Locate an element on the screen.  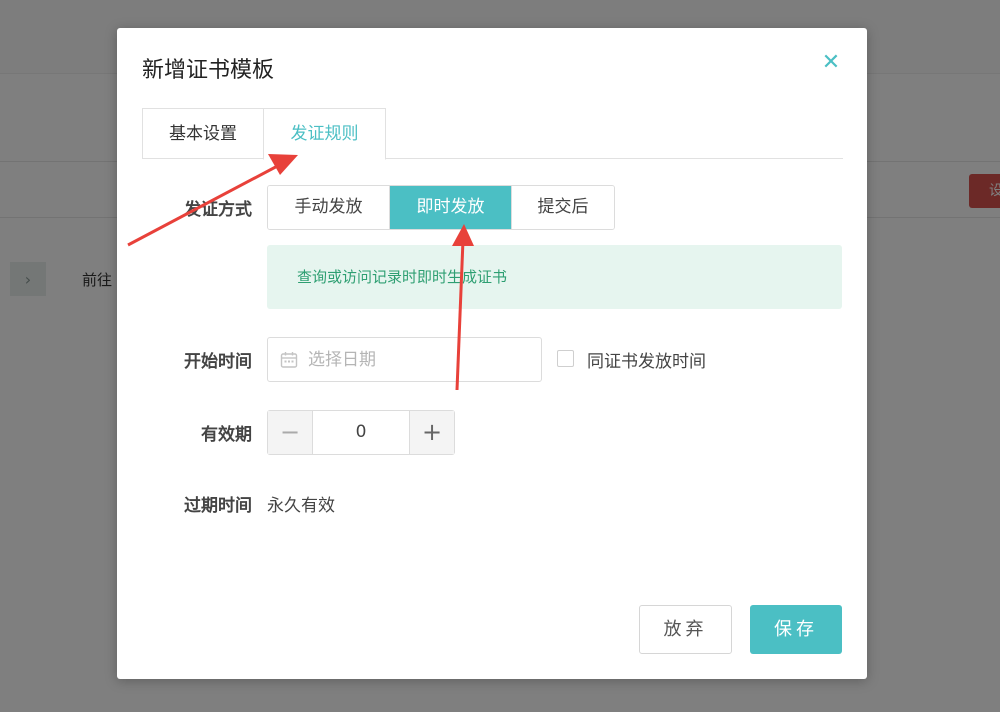
tab-issue-rules: 发证规则 is located at coordinates (324, 134).